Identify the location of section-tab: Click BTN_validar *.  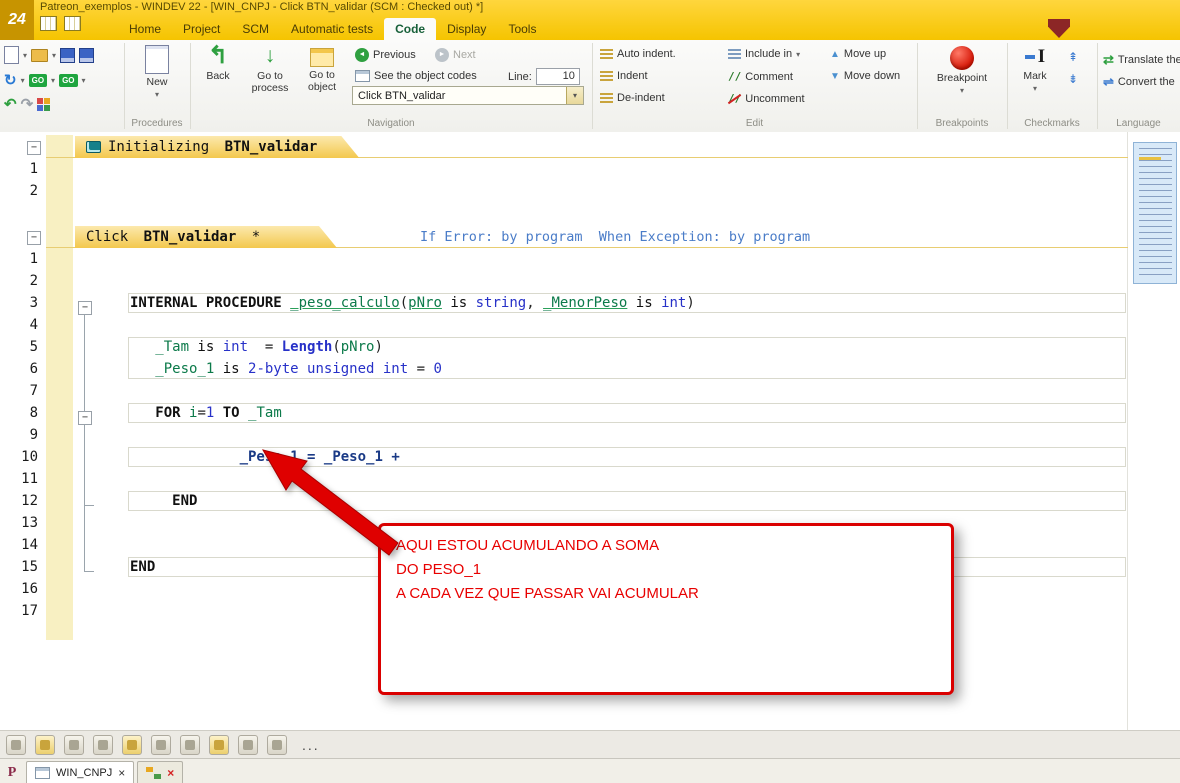
(206, 237).